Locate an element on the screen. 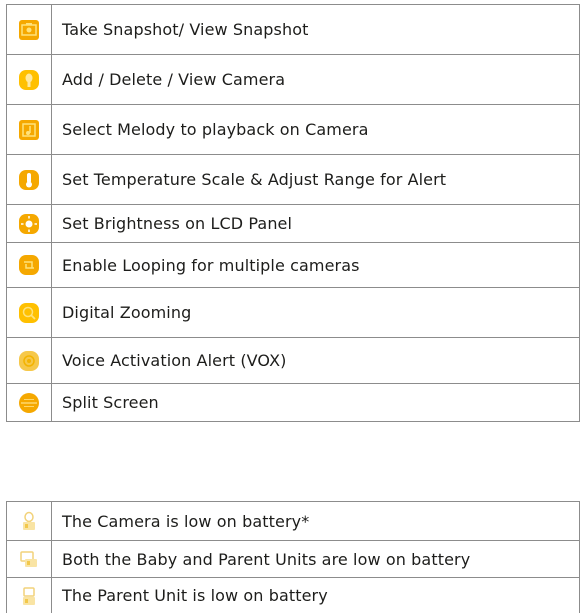 Image resolution: width=583 pixels, height=613 pixels. table-row: The Camera is low on battery* is located at coordinates (293, 521).